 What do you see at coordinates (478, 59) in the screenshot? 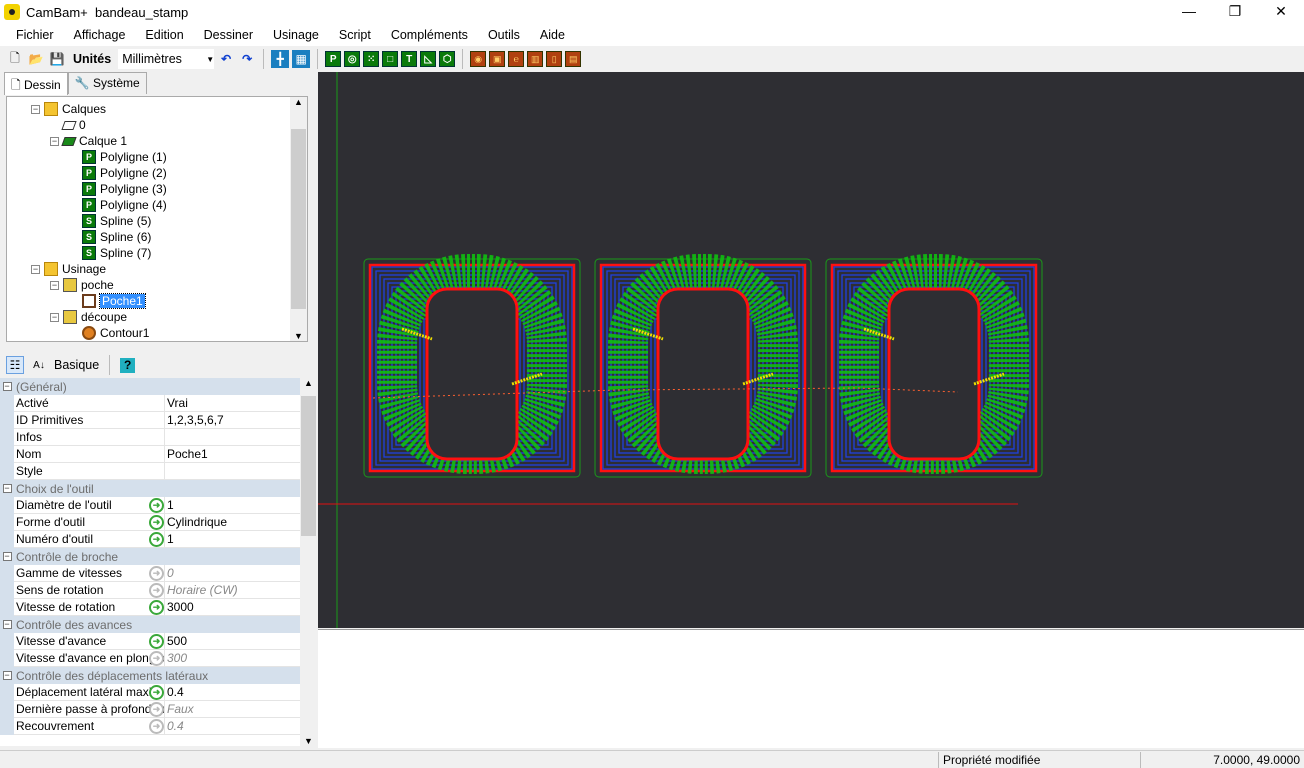
I see `profile-icon: ◉` at bounding box center [478, 59].